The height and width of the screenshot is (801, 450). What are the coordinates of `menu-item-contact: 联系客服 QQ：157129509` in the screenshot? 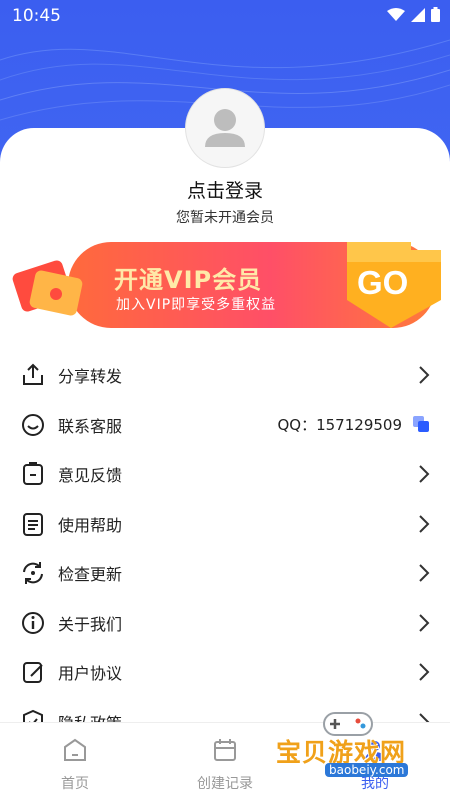 It's located at (225, 425).